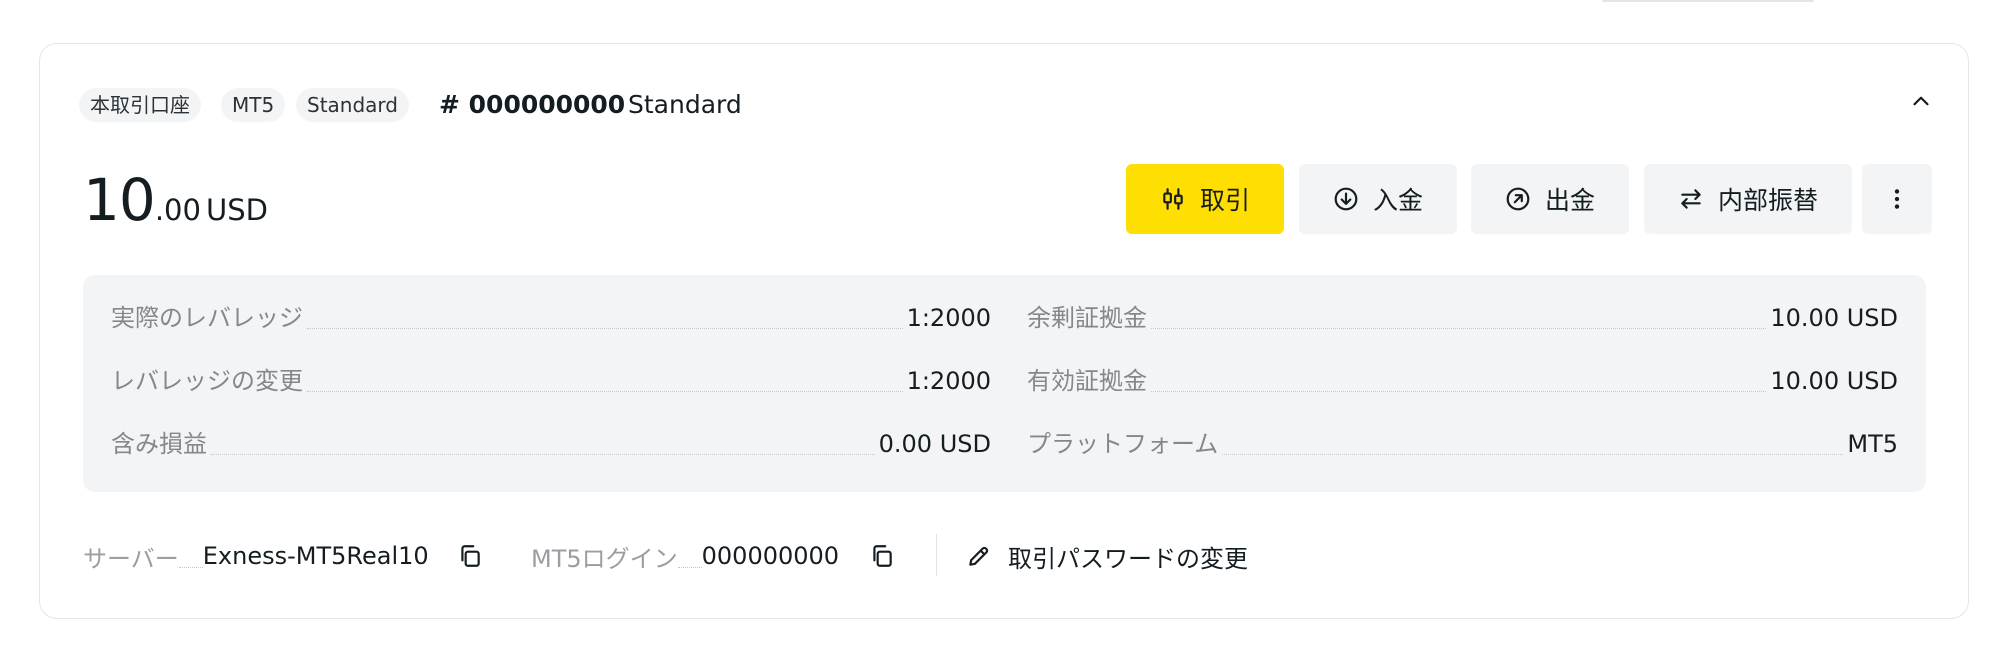  Describe the element at coordinates (770, 556) in the screenshot. I see `mt5-login-value: 000000000` at that location.